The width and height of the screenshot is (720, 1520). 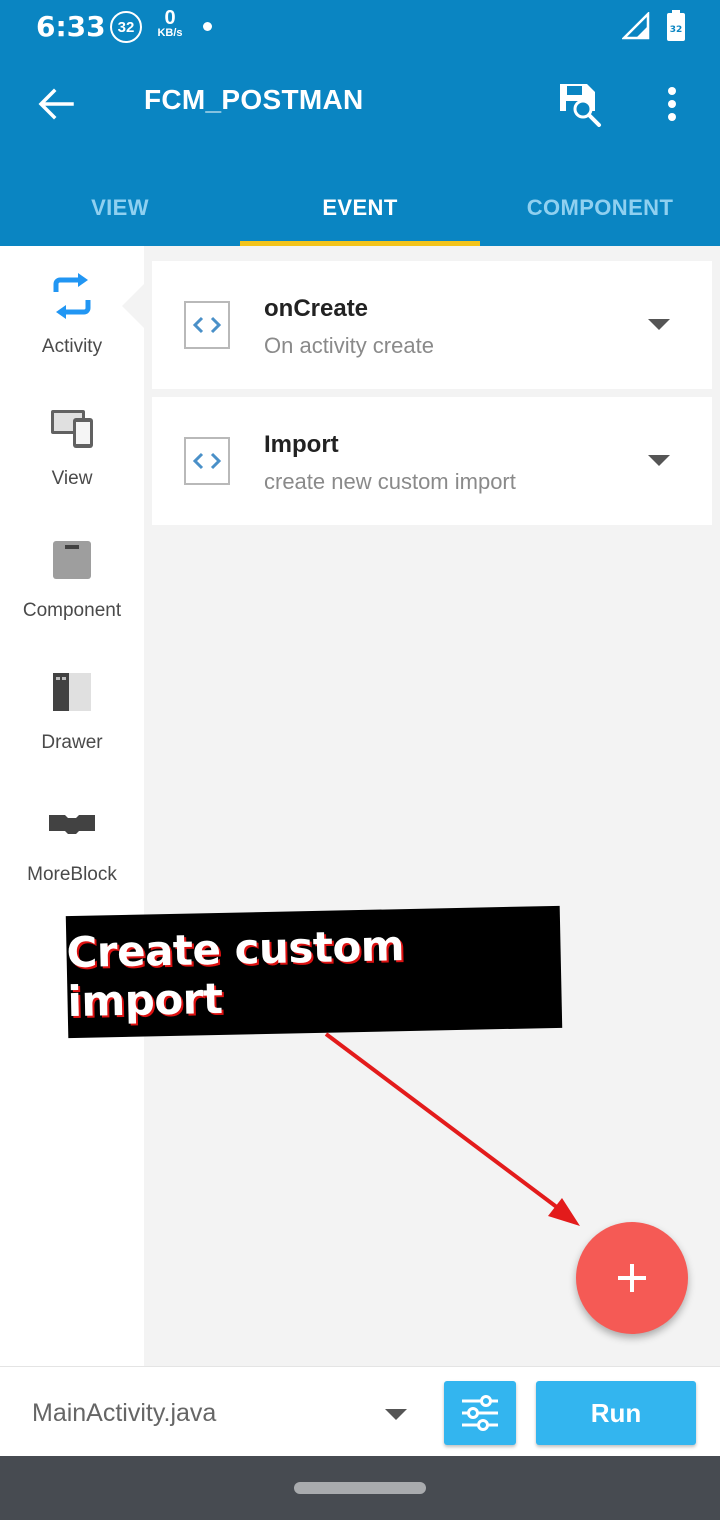 I want to click on sliders-icon, so click(x=480, y=1413).